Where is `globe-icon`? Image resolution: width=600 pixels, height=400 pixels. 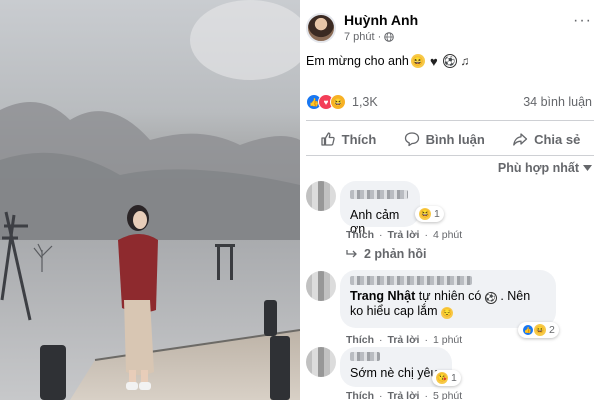 globe-icon is located at coordinates (389, 37).